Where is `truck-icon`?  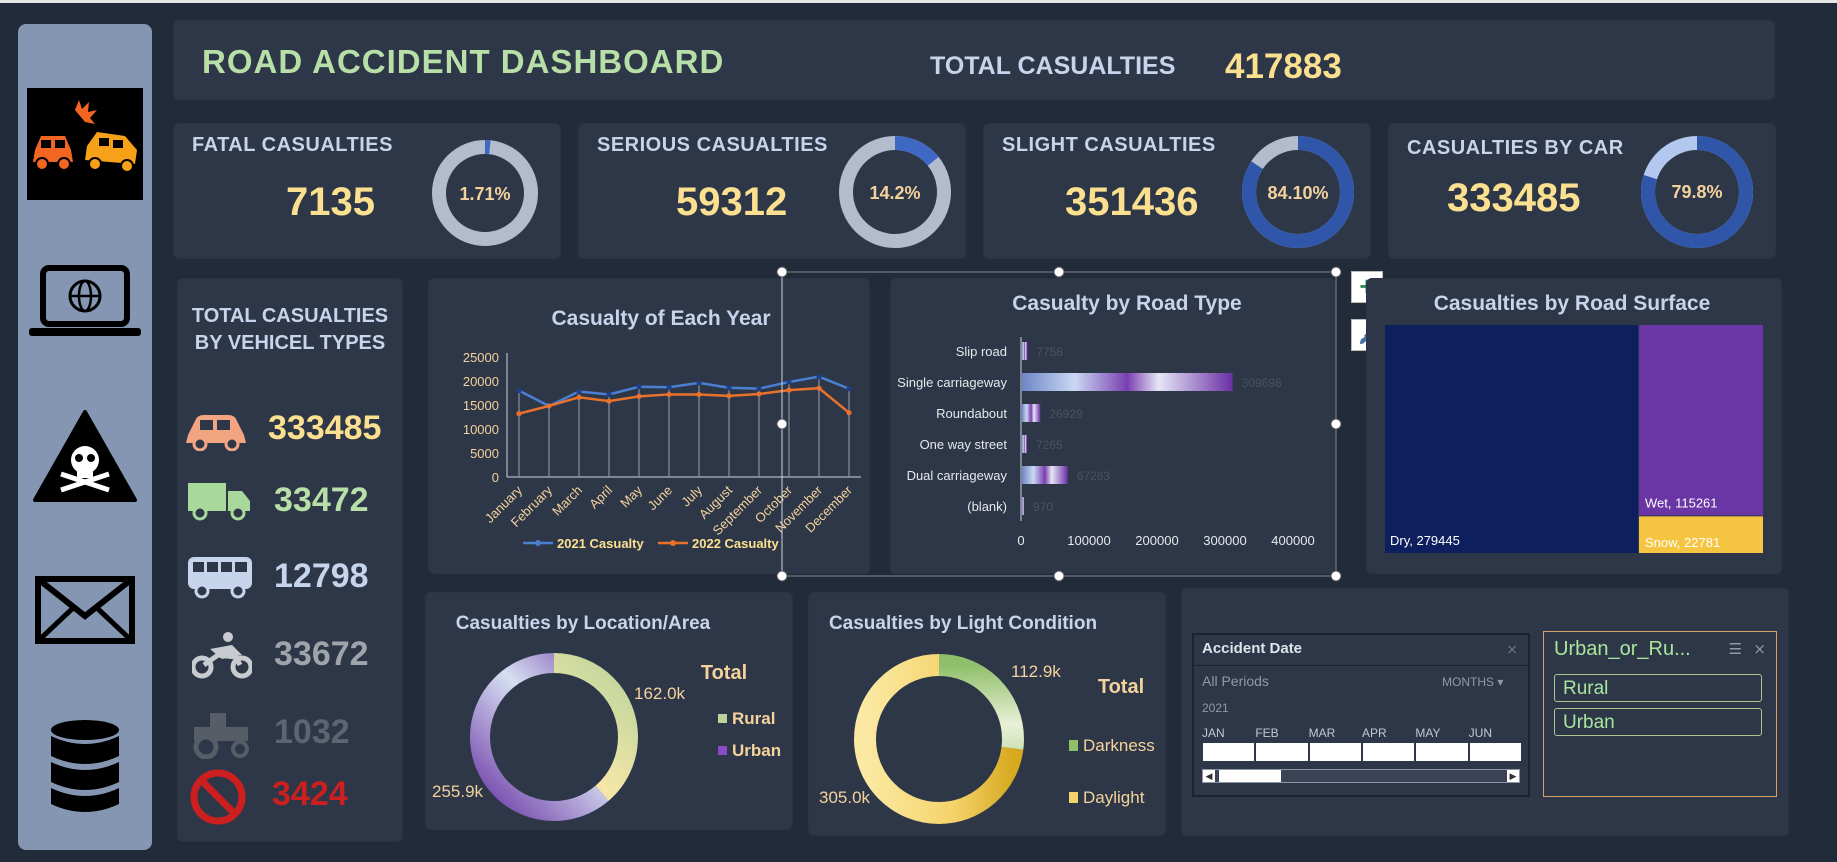
truck-icon is located at coordinates (219, 502).